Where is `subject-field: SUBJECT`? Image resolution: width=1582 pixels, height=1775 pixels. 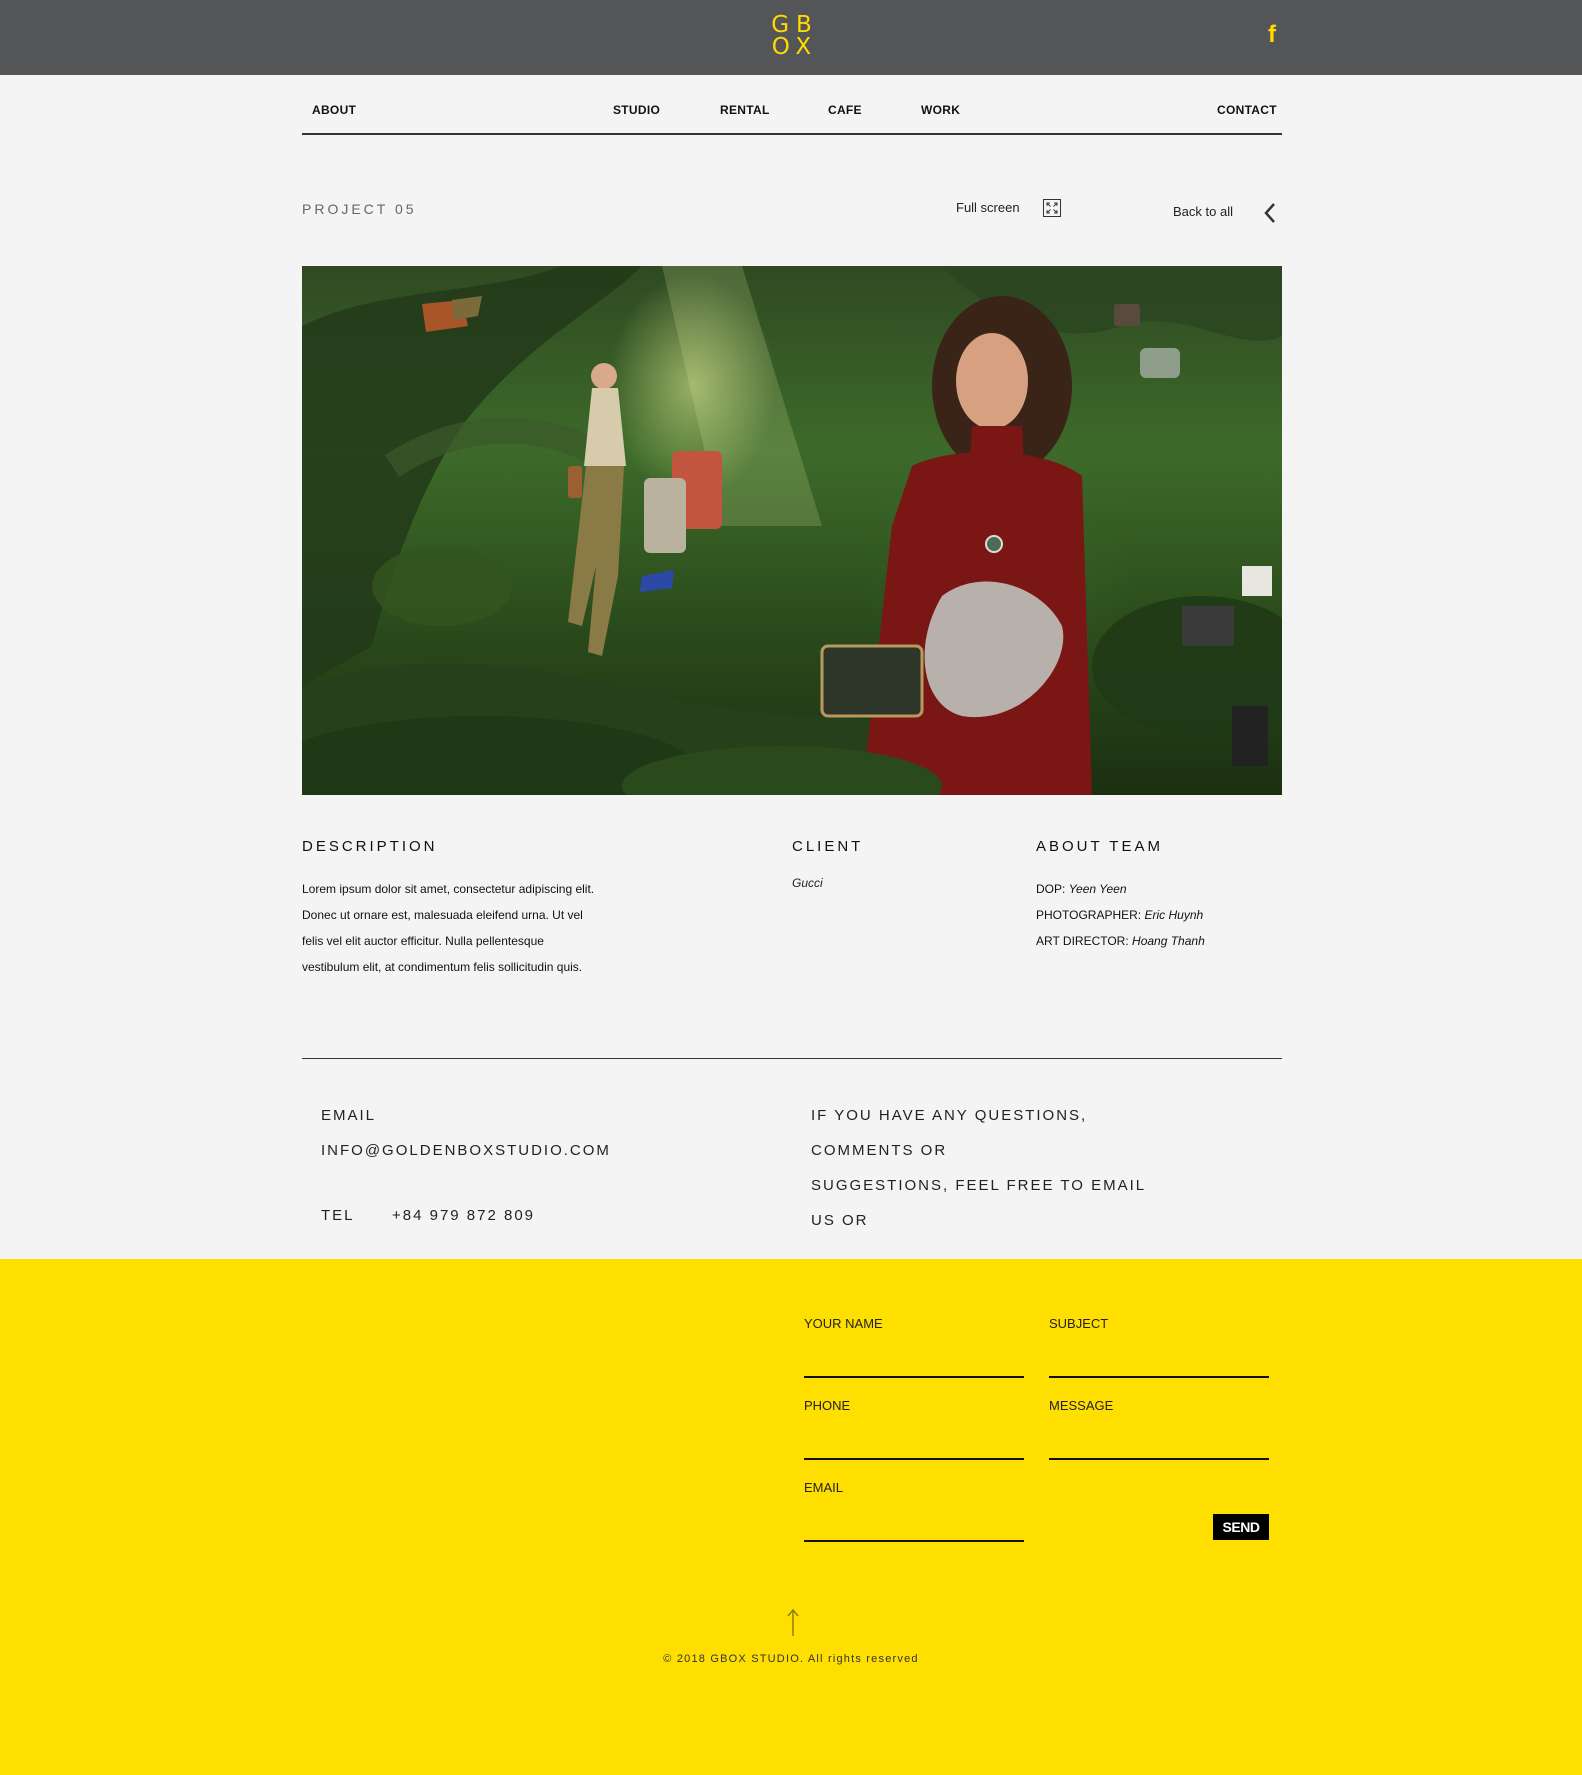
subject-field: SUBJECT is located at coordinates (1161, 1347).